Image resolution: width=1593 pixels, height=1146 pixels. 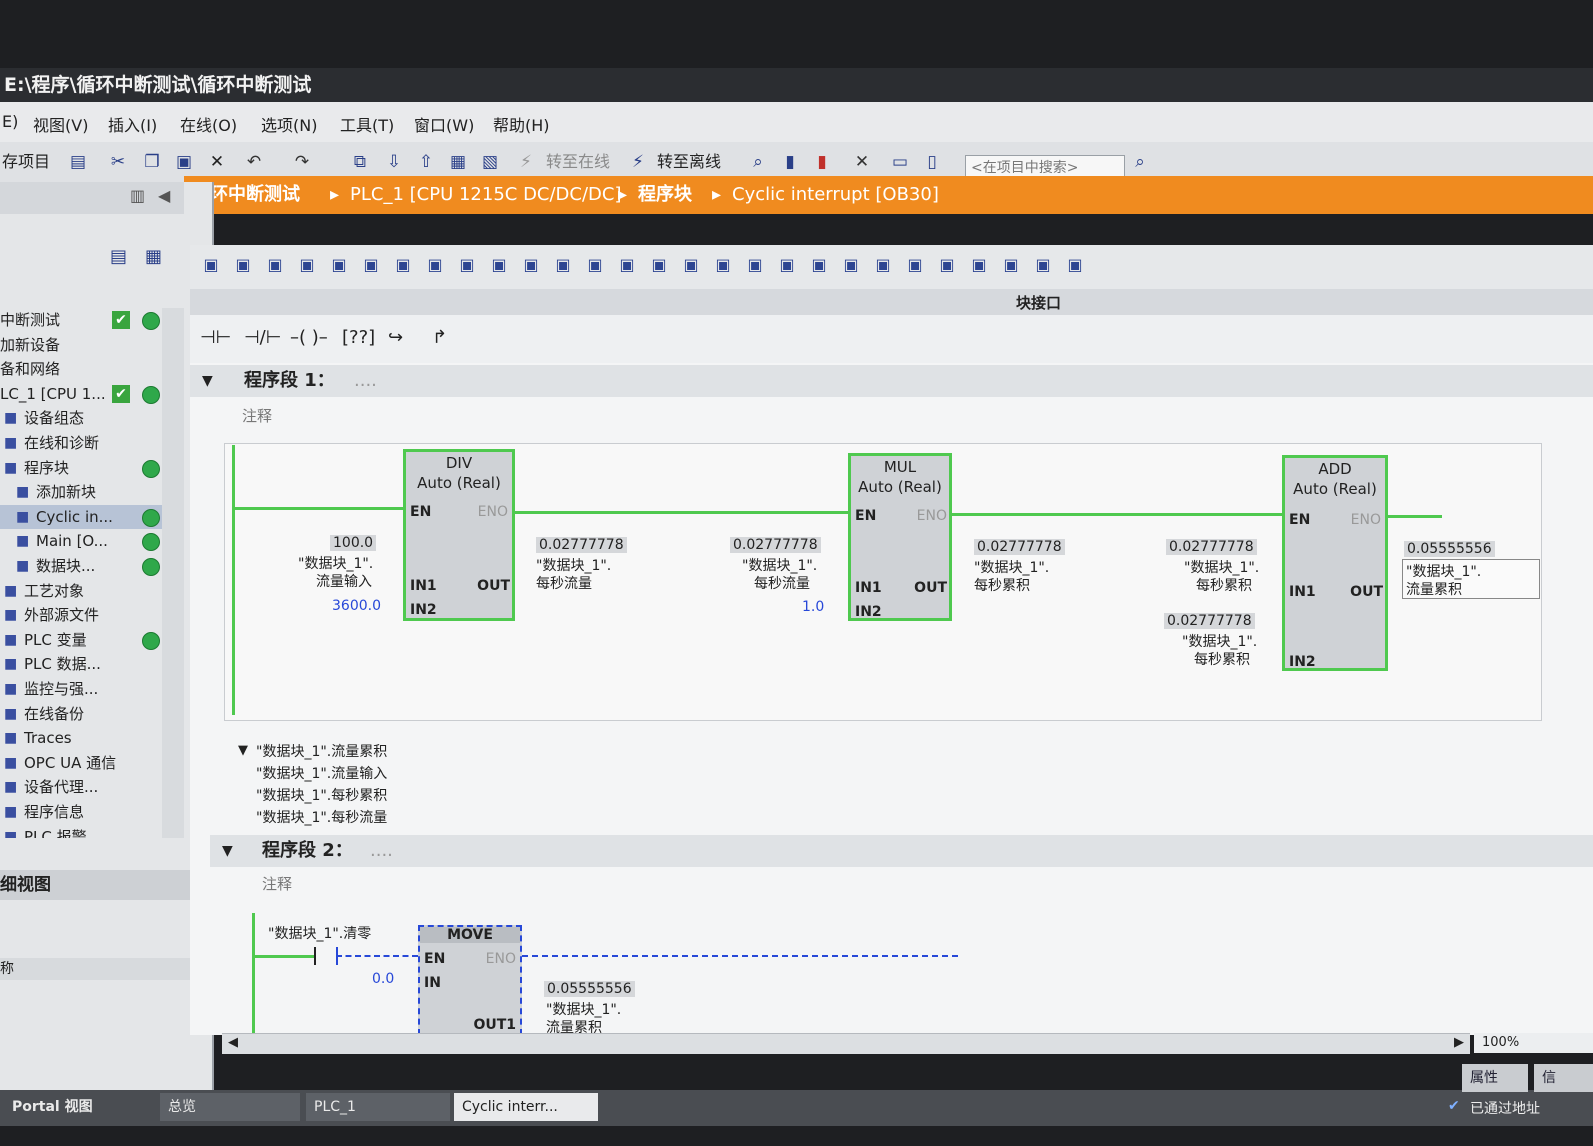 What do you see at coordinates (932, 162) in the screenshot?
I see `split-vertical-icon: ▯` at bounding box center [932, 162].